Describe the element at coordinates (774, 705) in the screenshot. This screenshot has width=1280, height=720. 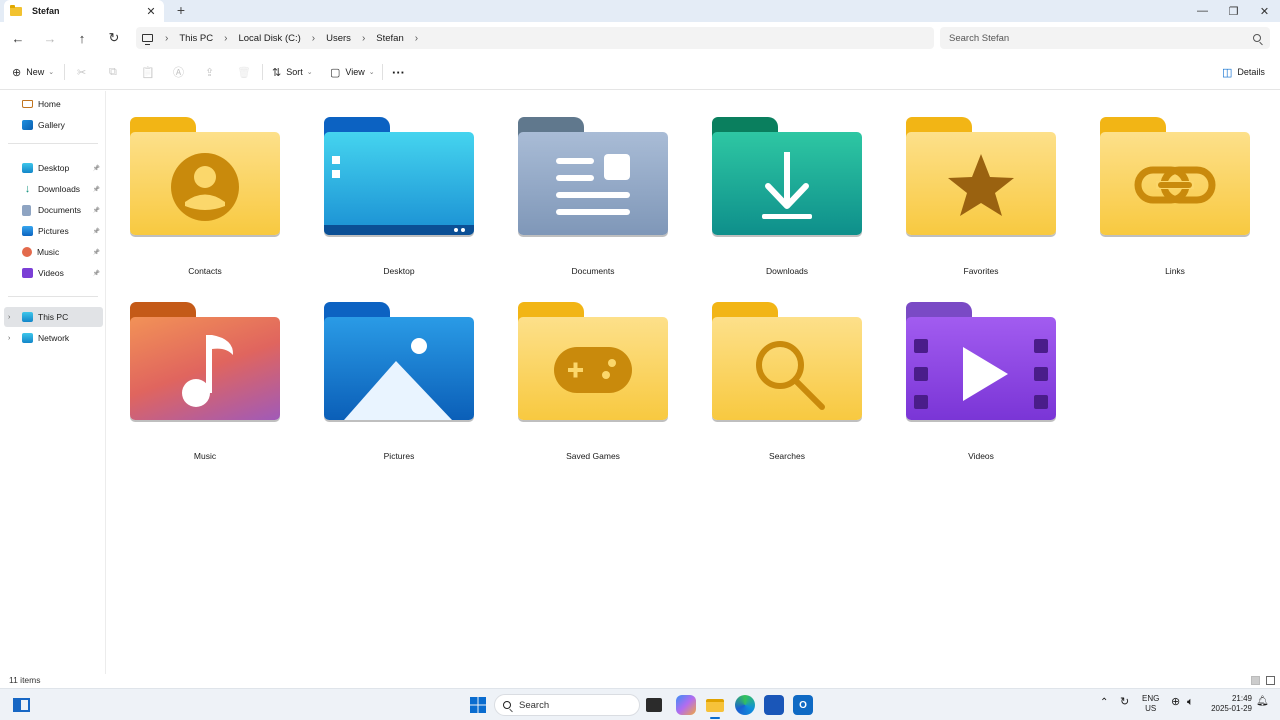
I see `store-icon` at that location.